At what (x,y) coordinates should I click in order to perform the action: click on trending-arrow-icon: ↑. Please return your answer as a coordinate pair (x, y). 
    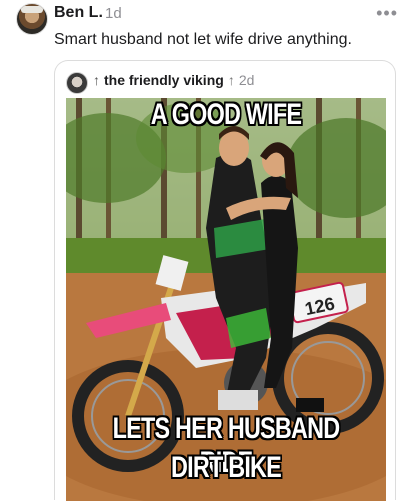
    Looking at the image, I should click on (231, 80).